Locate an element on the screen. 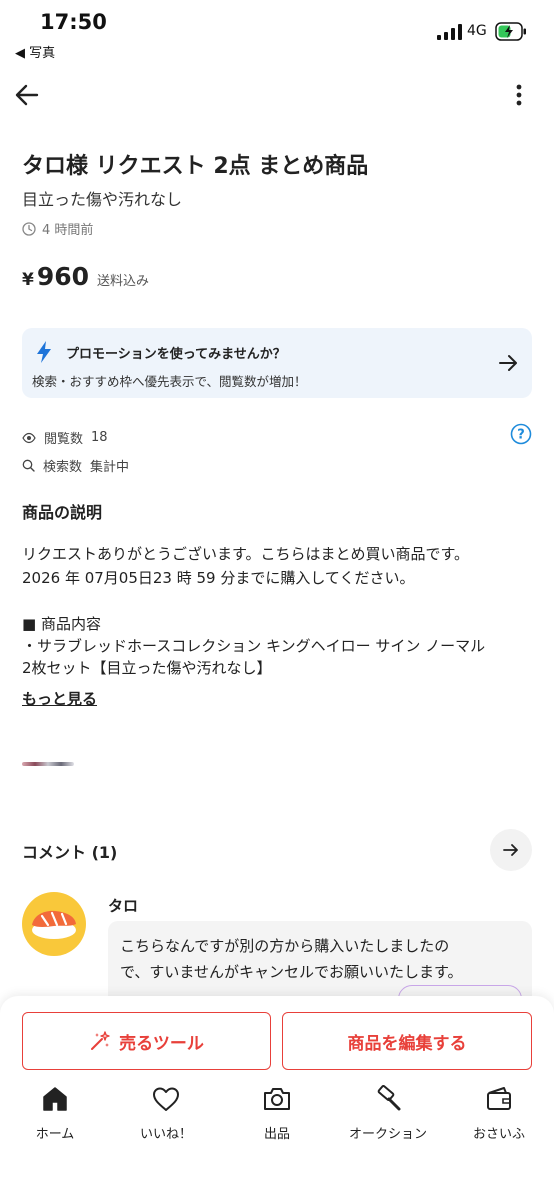 This screenshot has width=554, height=1200. comment-line: で、すいませんがキャンセルでお願いいたします。 is located at coordinates (291, 972).